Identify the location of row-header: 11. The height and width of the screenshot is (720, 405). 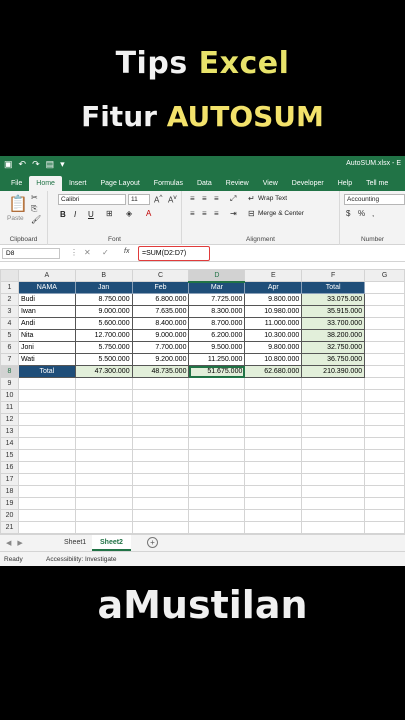
(9, 407).